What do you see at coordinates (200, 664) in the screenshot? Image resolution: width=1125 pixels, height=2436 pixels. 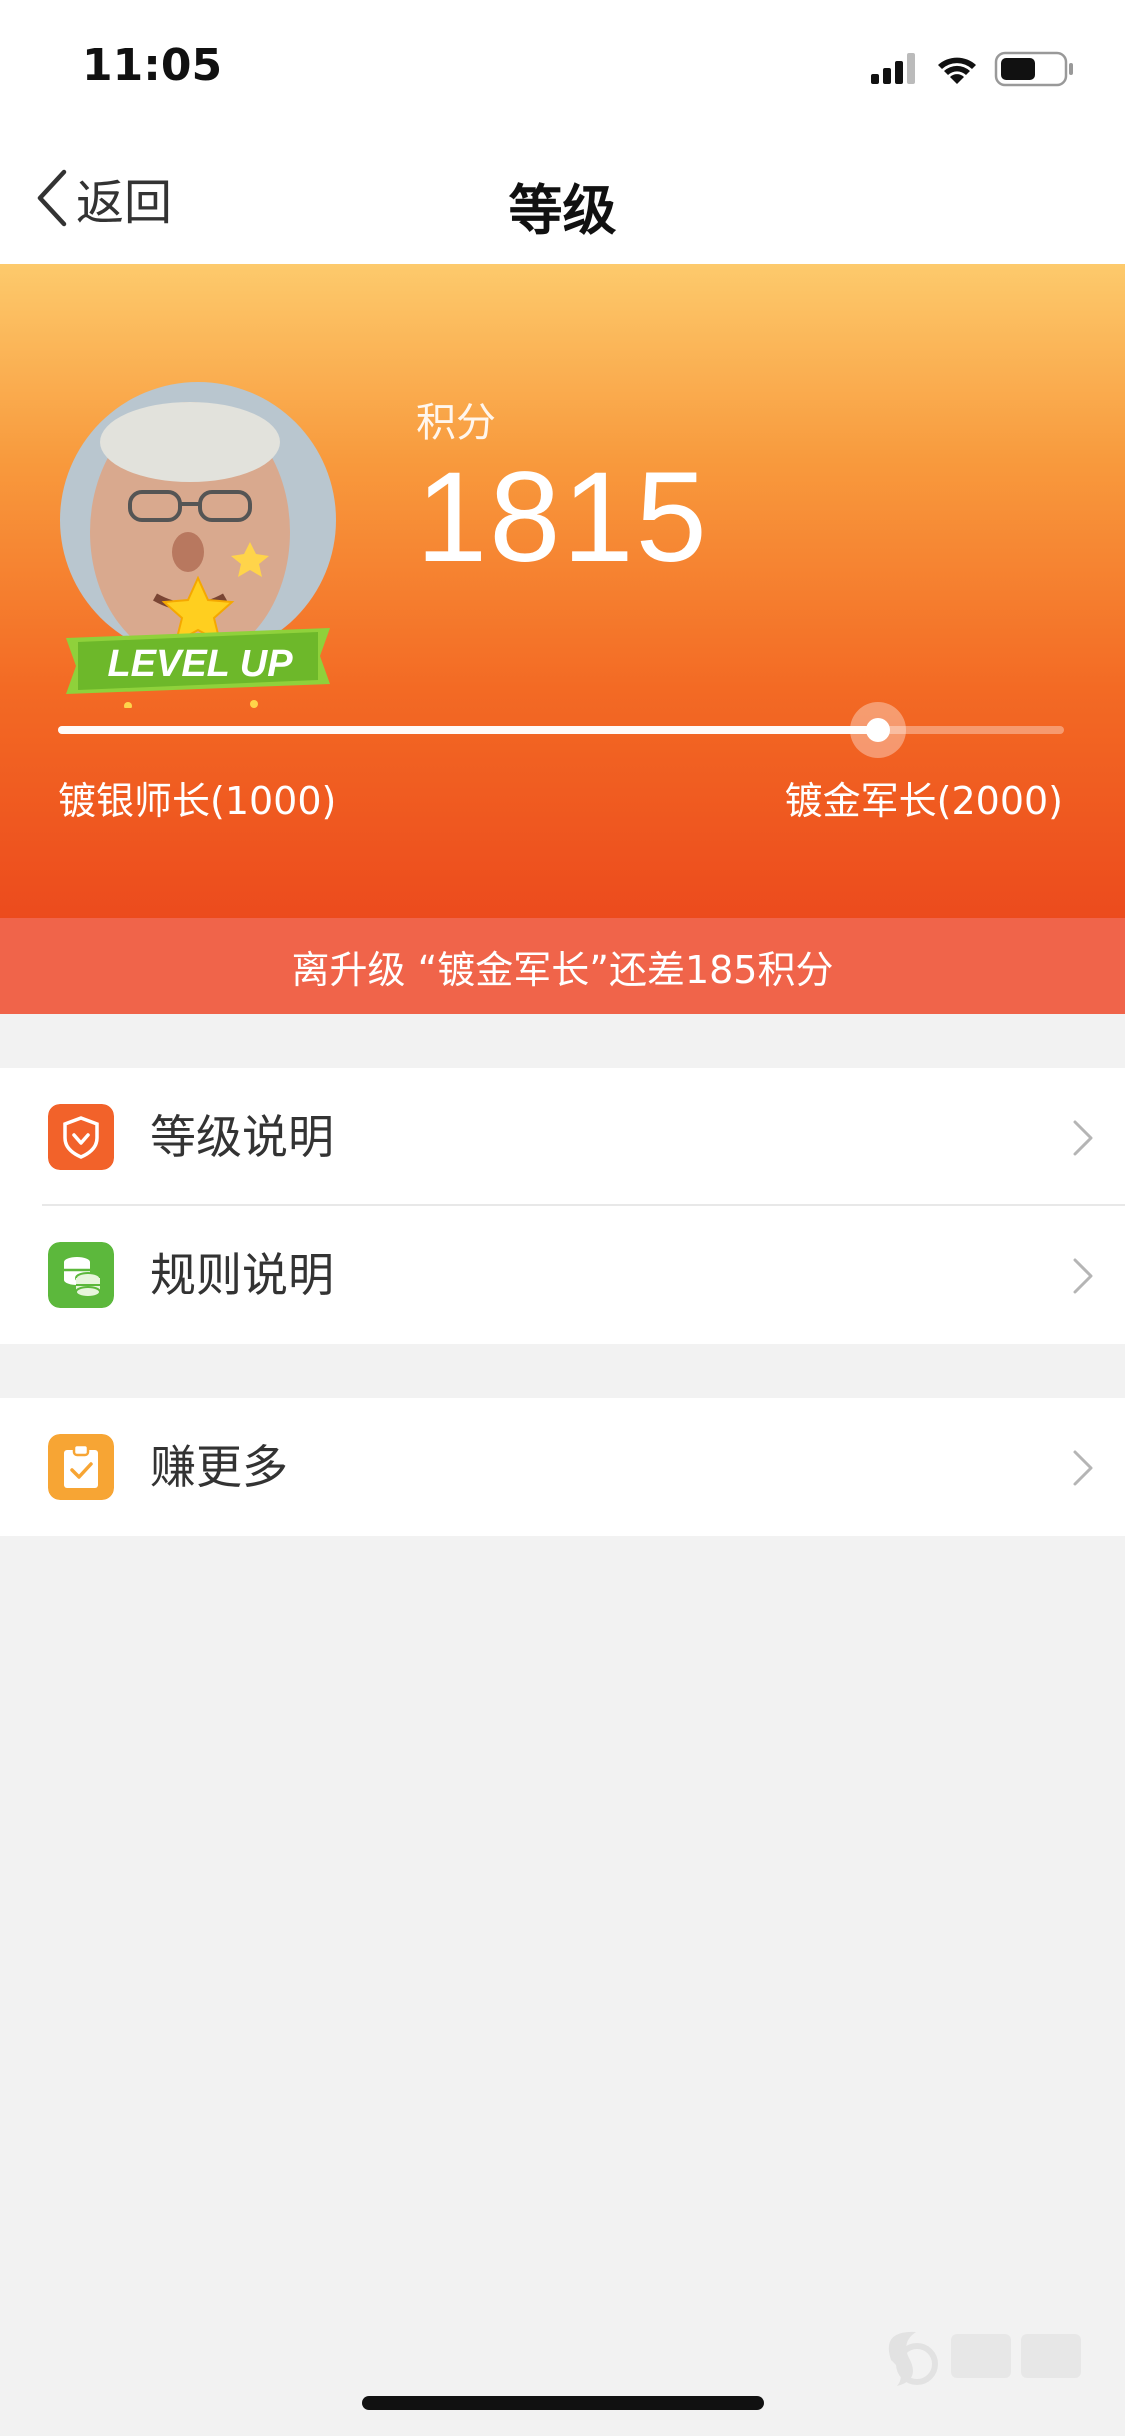 I see `level-up-text: LEVEL UP` at bounding box center [200, 664].